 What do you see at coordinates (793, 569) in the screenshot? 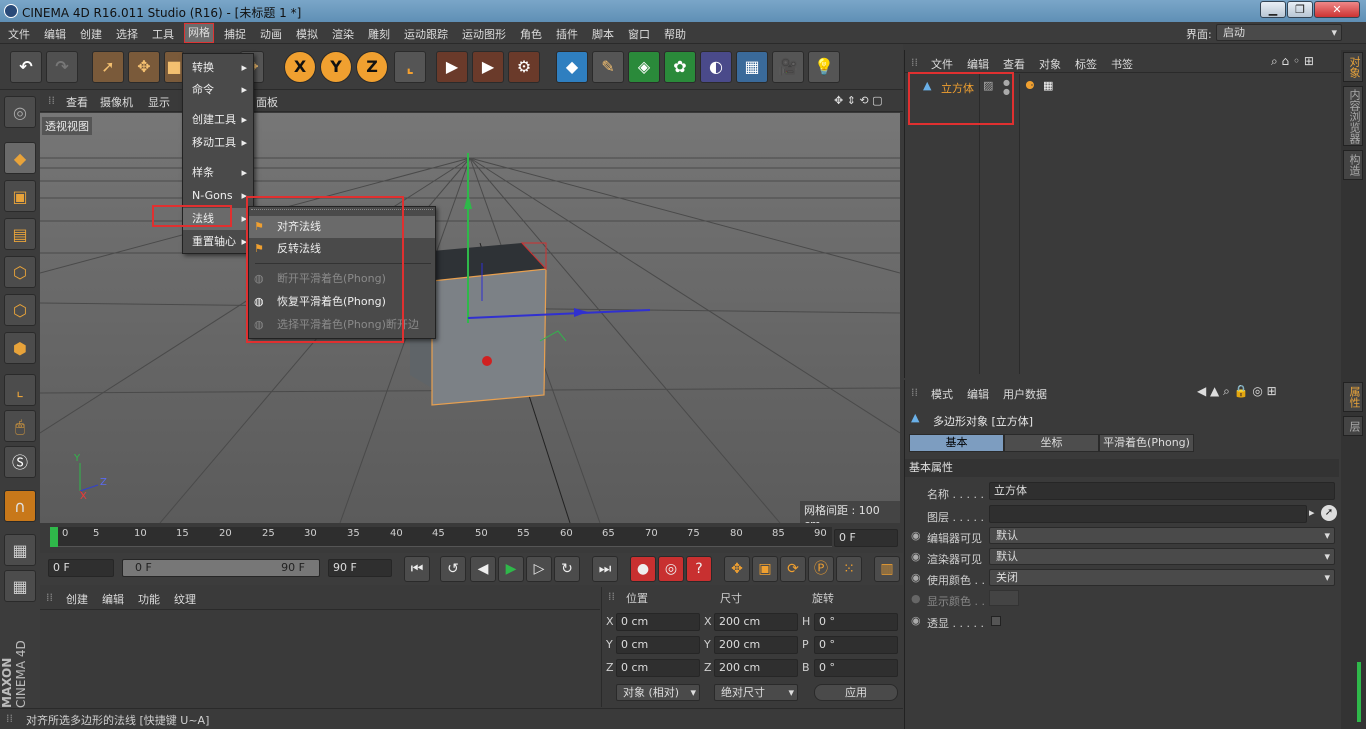
I see `record-rotation-button: ⟳` at bounding box center [793, 569].